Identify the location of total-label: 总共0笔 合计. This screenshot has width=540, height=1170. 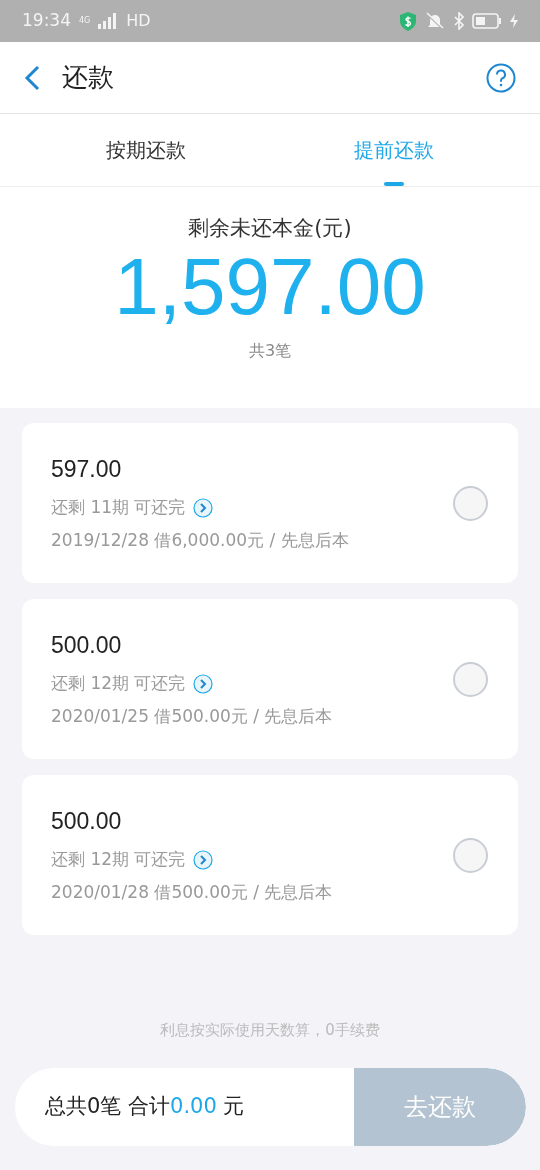
(108, 1106).